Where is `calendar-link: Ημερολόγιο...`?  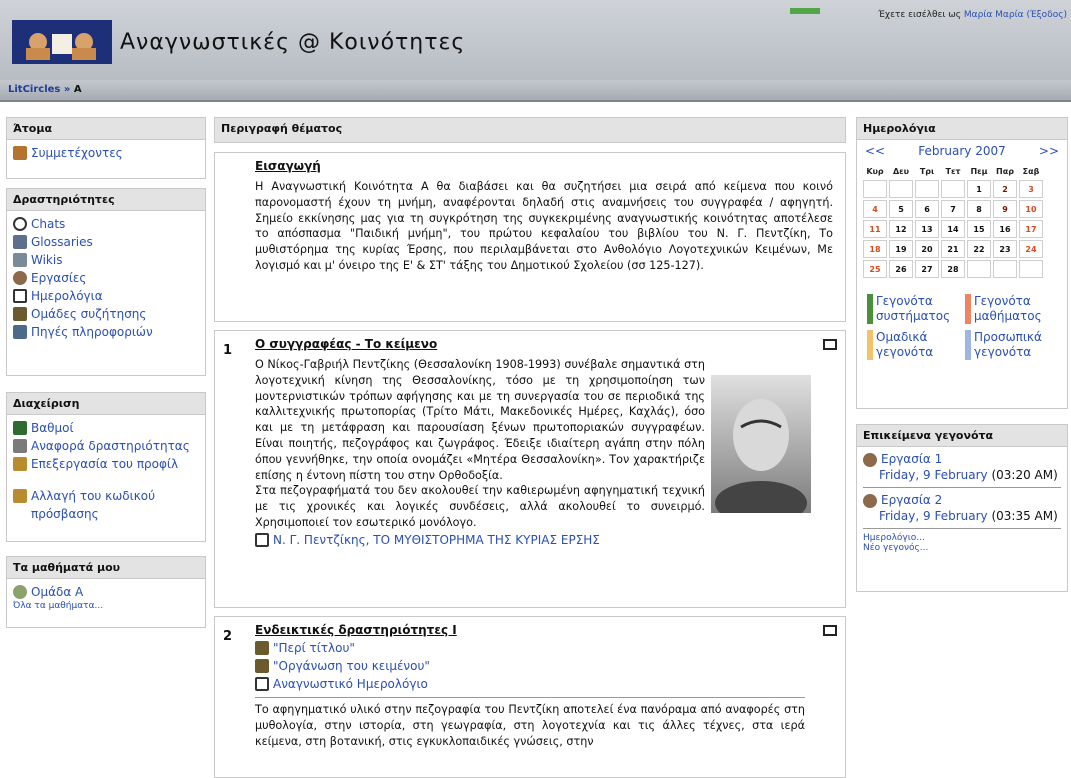 calendar-link: Ημερολόγιο... is located at coordinates (962, 538).